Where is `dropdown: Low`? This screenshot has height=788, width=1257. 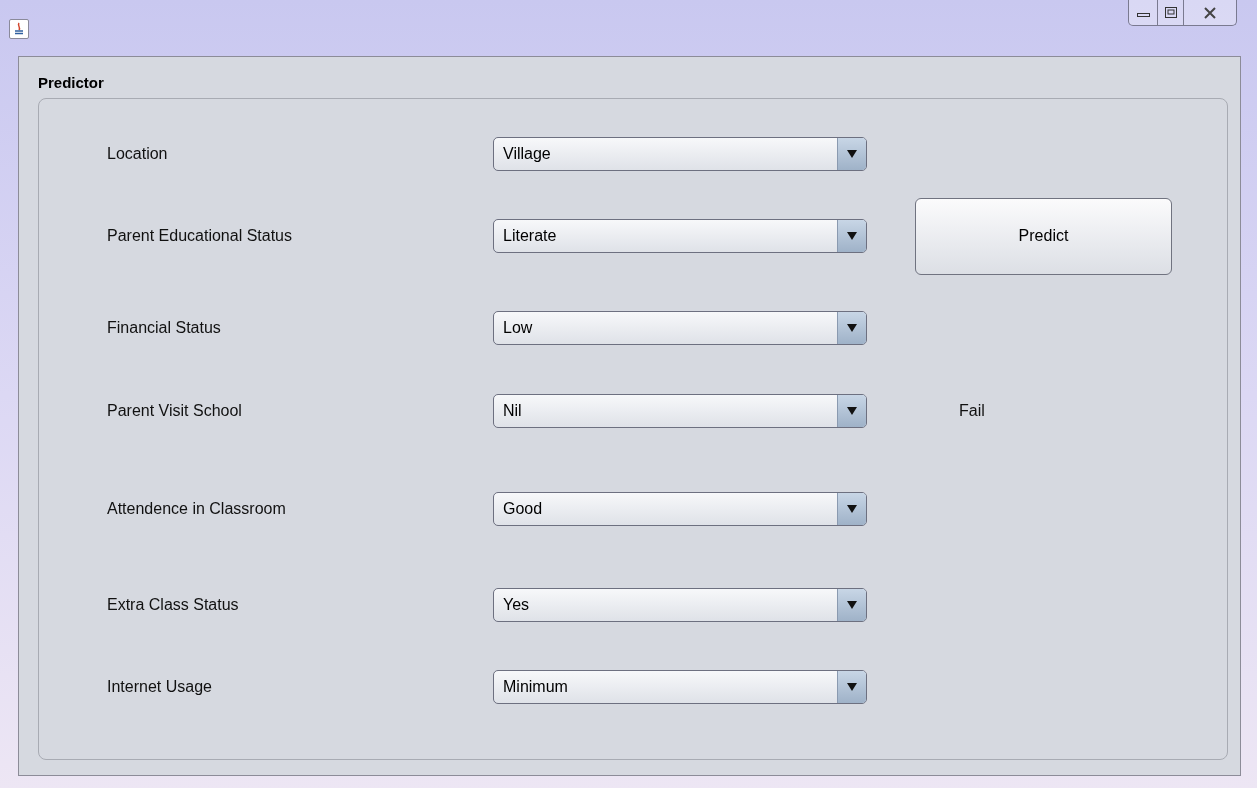
dropdown: Low is located at coordinates (680, 328).